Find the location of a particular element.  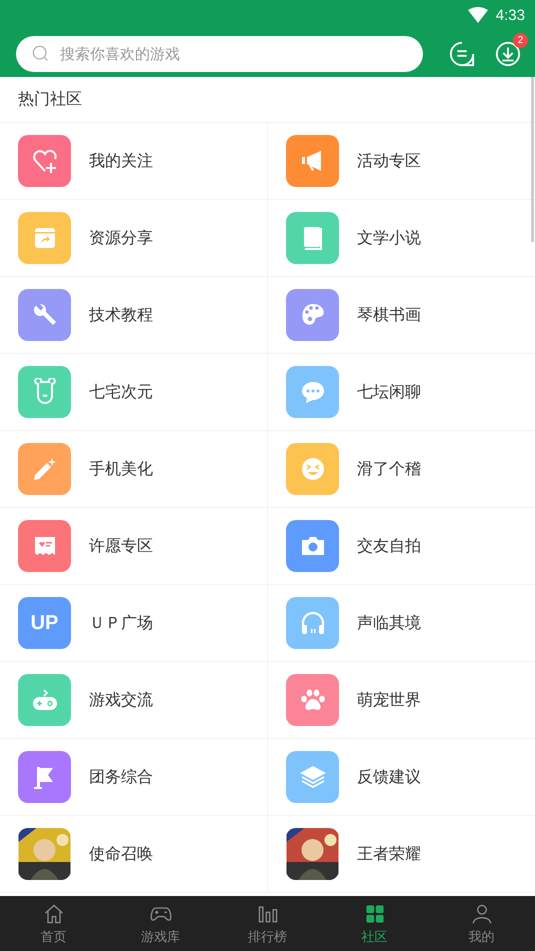

nav-tab: 社区 is located at coordinates (374, 923).